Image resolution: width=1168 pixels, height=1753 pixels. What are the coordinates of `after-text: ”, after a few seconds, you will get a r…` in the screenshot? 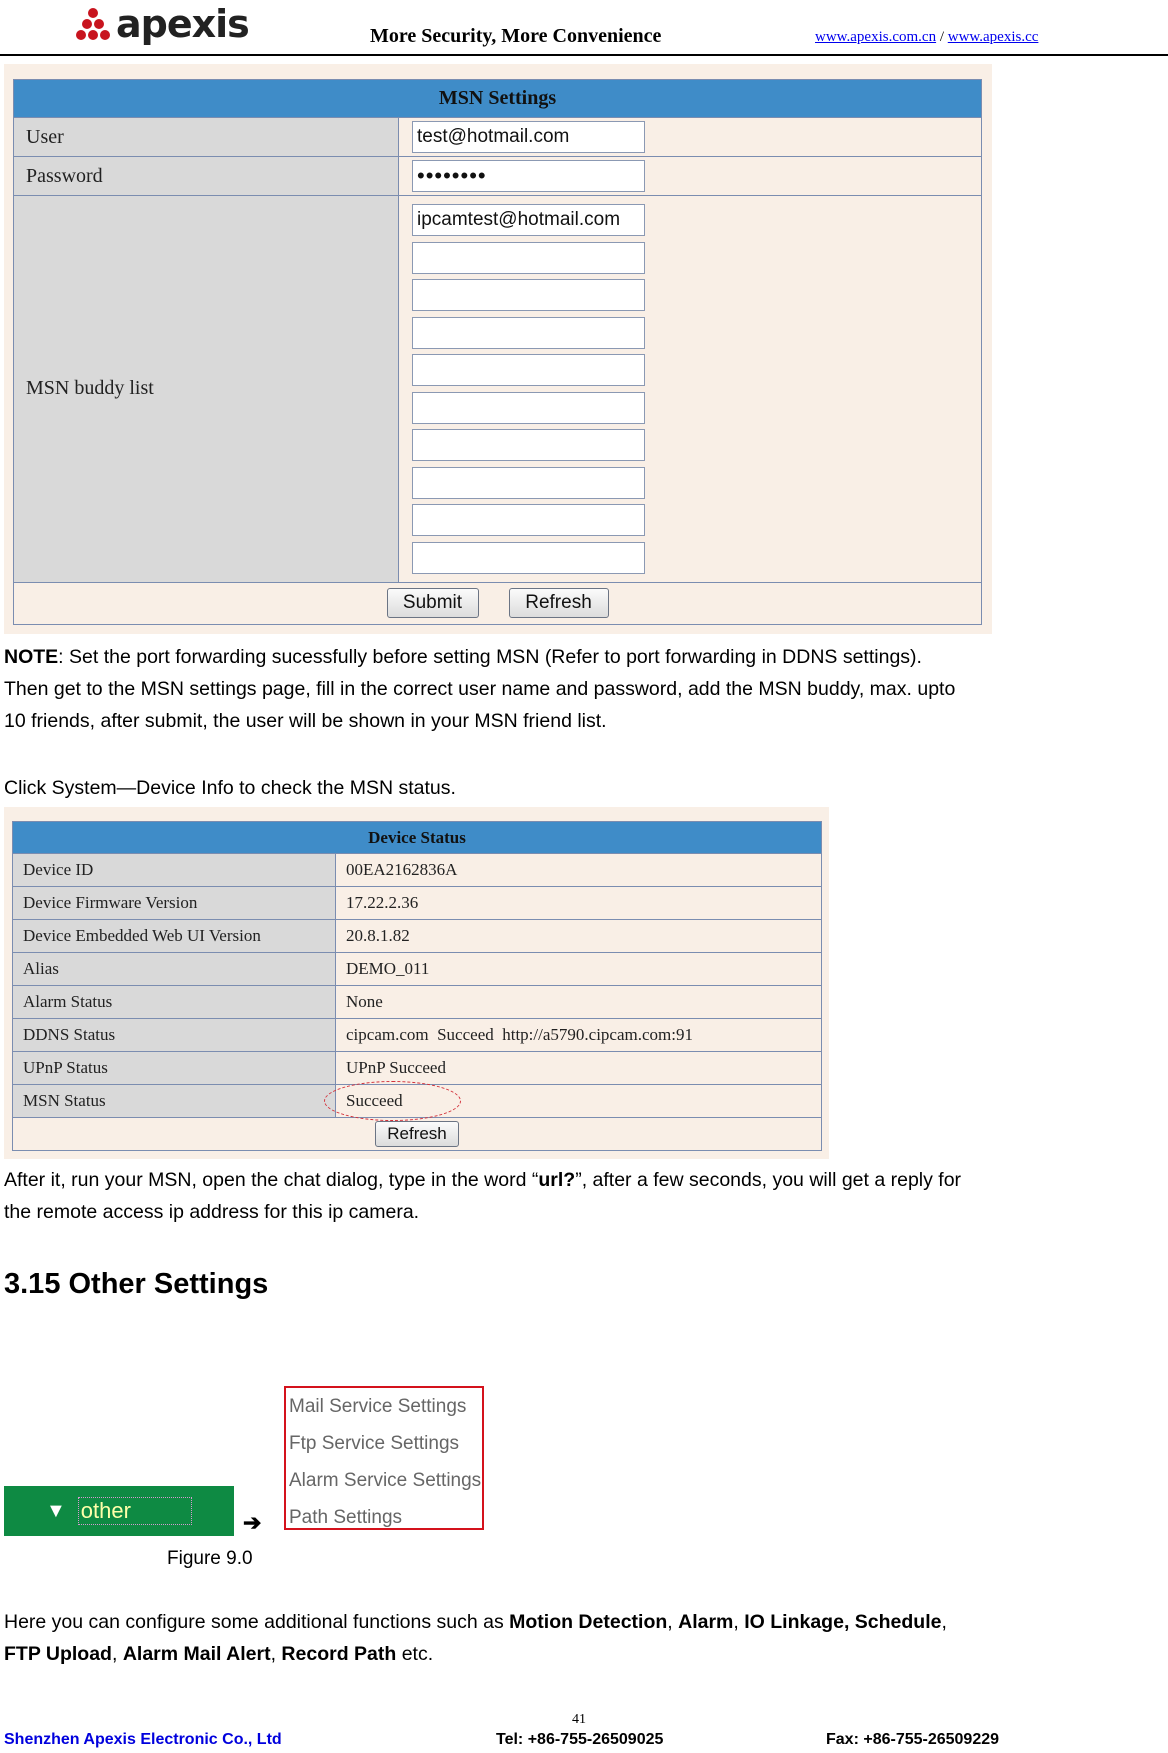 It's located at (768, 1180).